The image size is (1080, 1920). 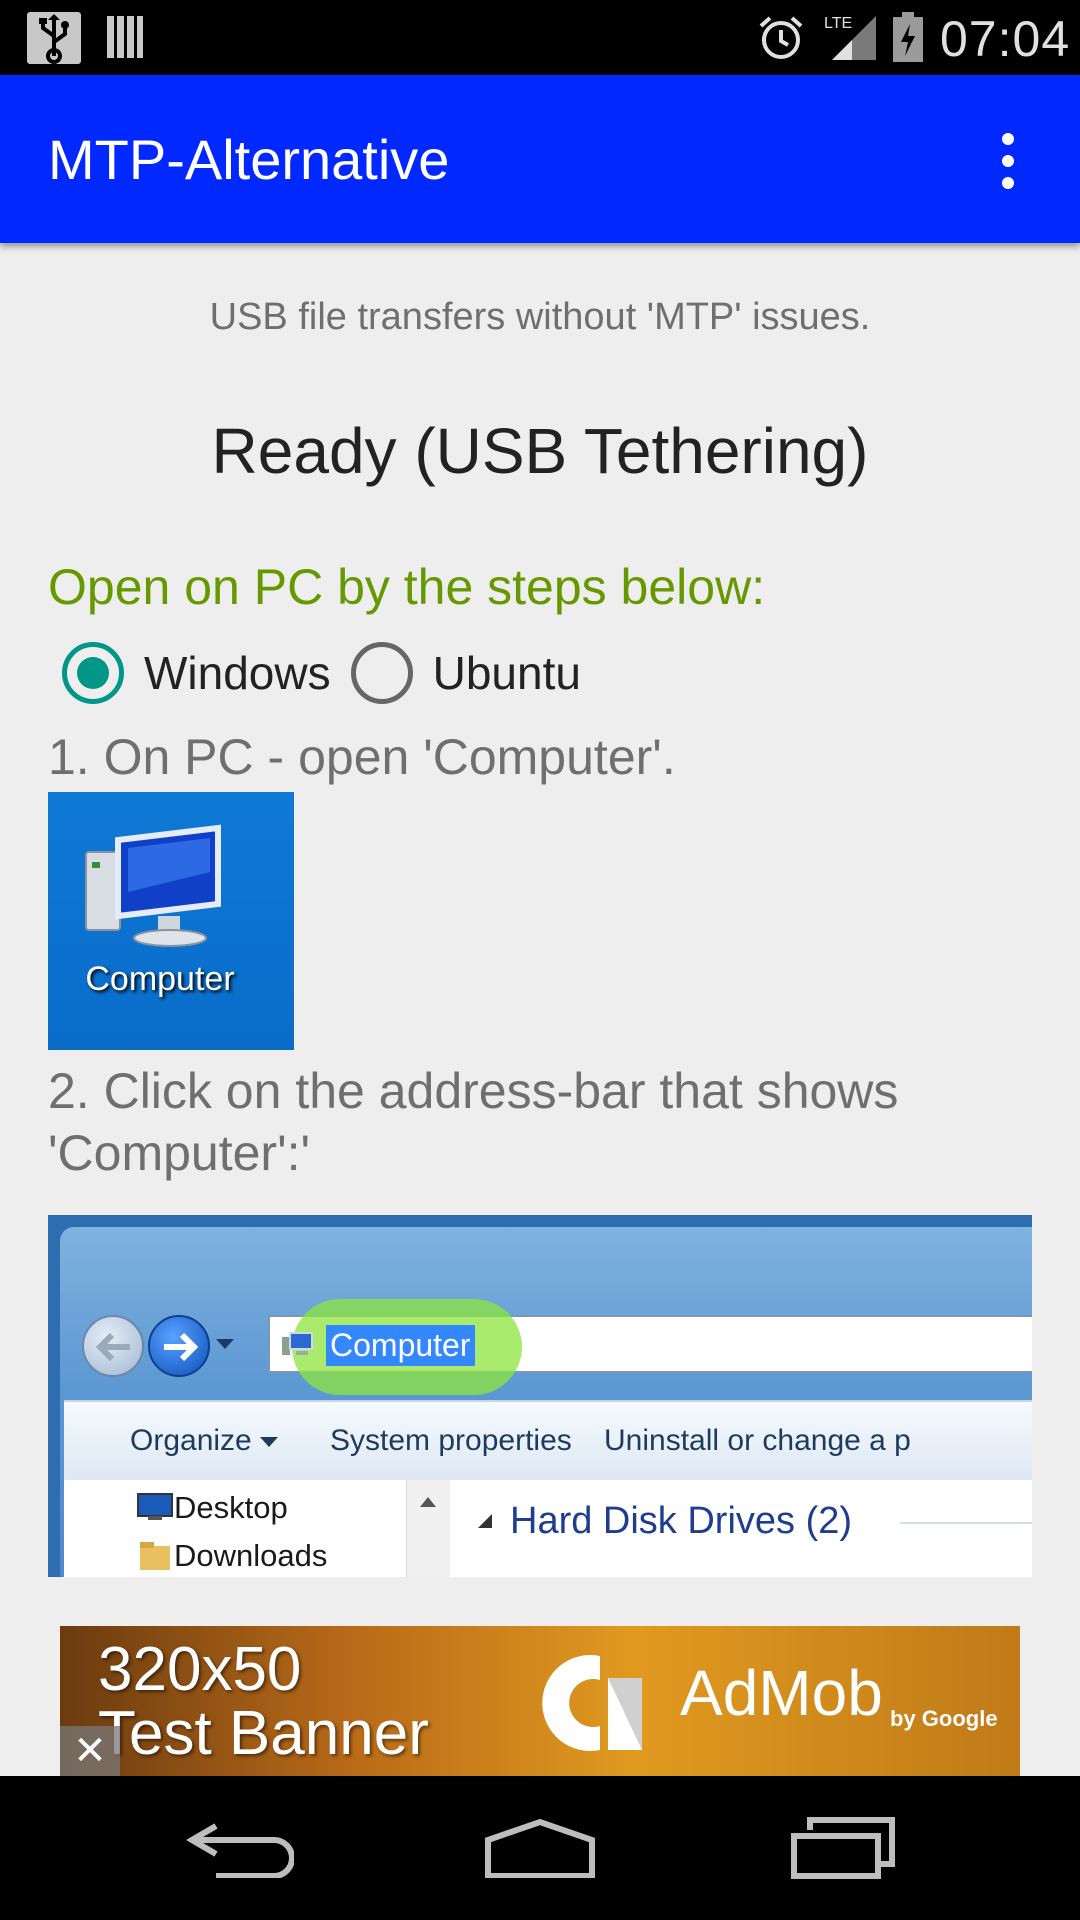 I want to click on ad-line-2: Test Banner, so click(x=263, y=1734).